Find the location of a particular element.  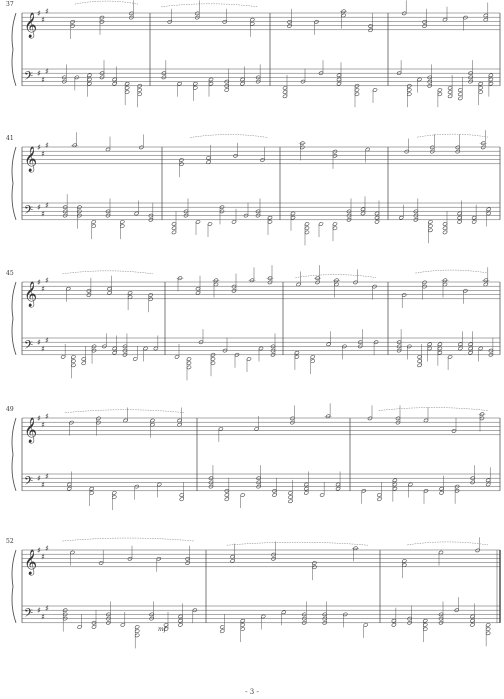

measure-number: 45 is located at coordinates (10, 273).